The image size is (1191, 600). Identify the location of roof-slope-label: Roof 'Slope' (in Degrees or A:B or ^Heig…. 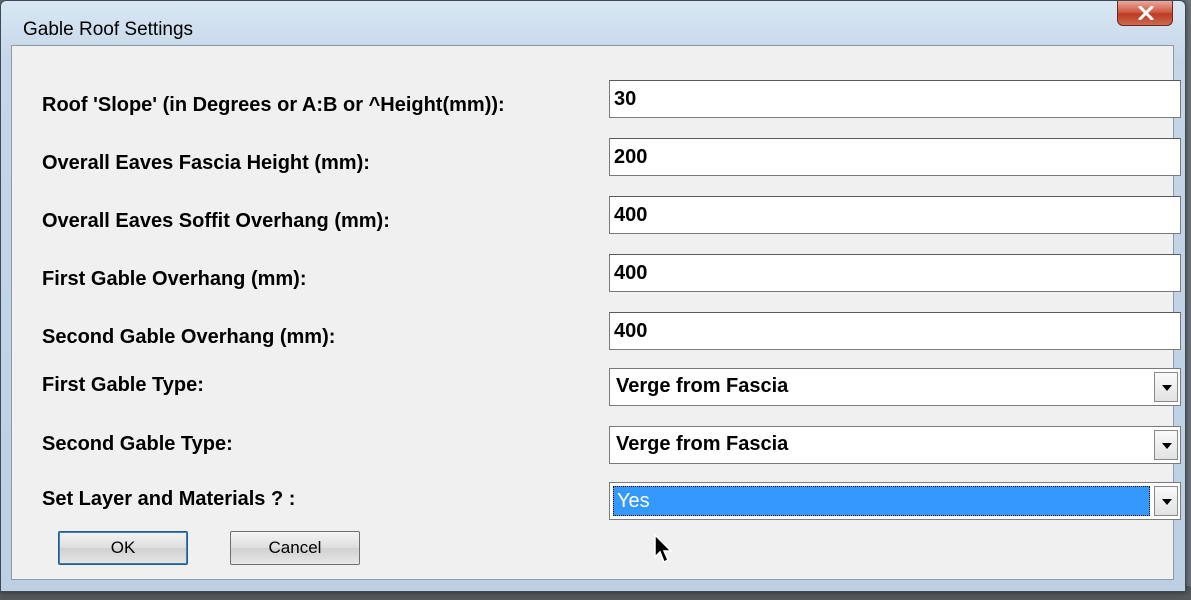
(273, 105).